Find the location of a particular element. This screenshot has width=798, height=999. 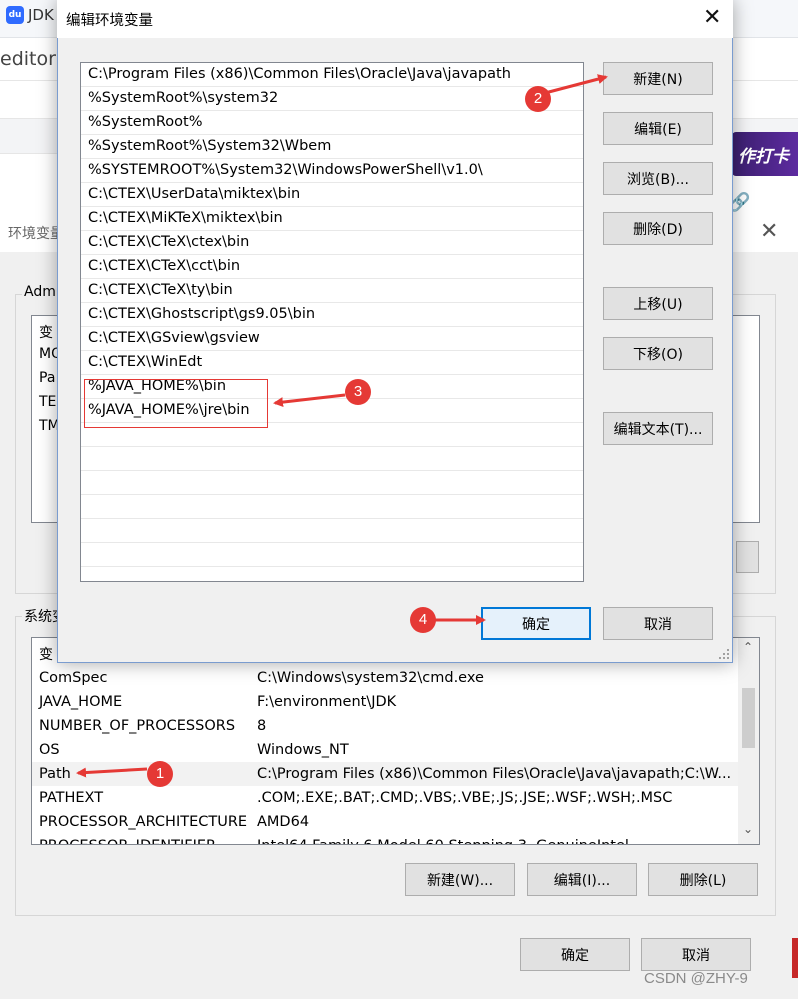

baidu-paw-icon: du is located at coordinates (15, 15).